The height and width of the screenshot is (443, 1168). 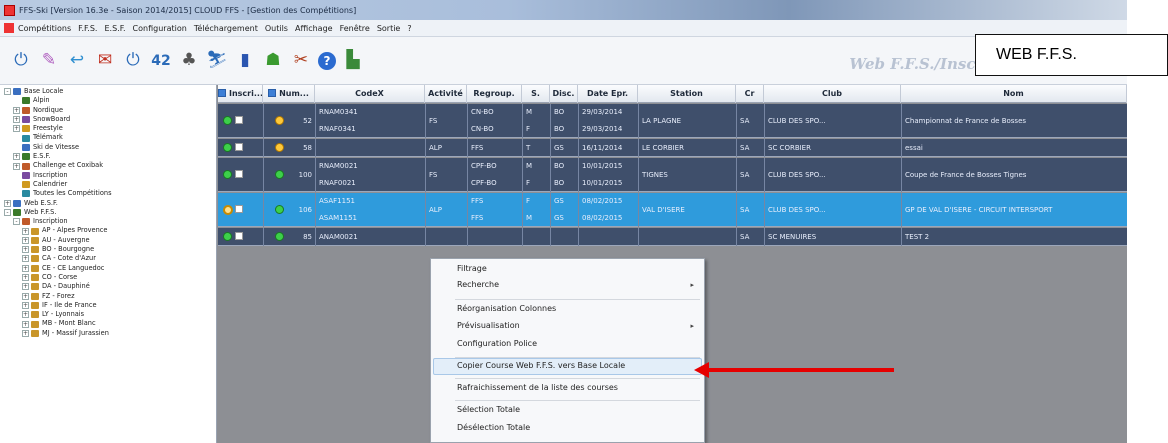 I want to click on tree-node: - Inscription, so click(x=110, y=221).